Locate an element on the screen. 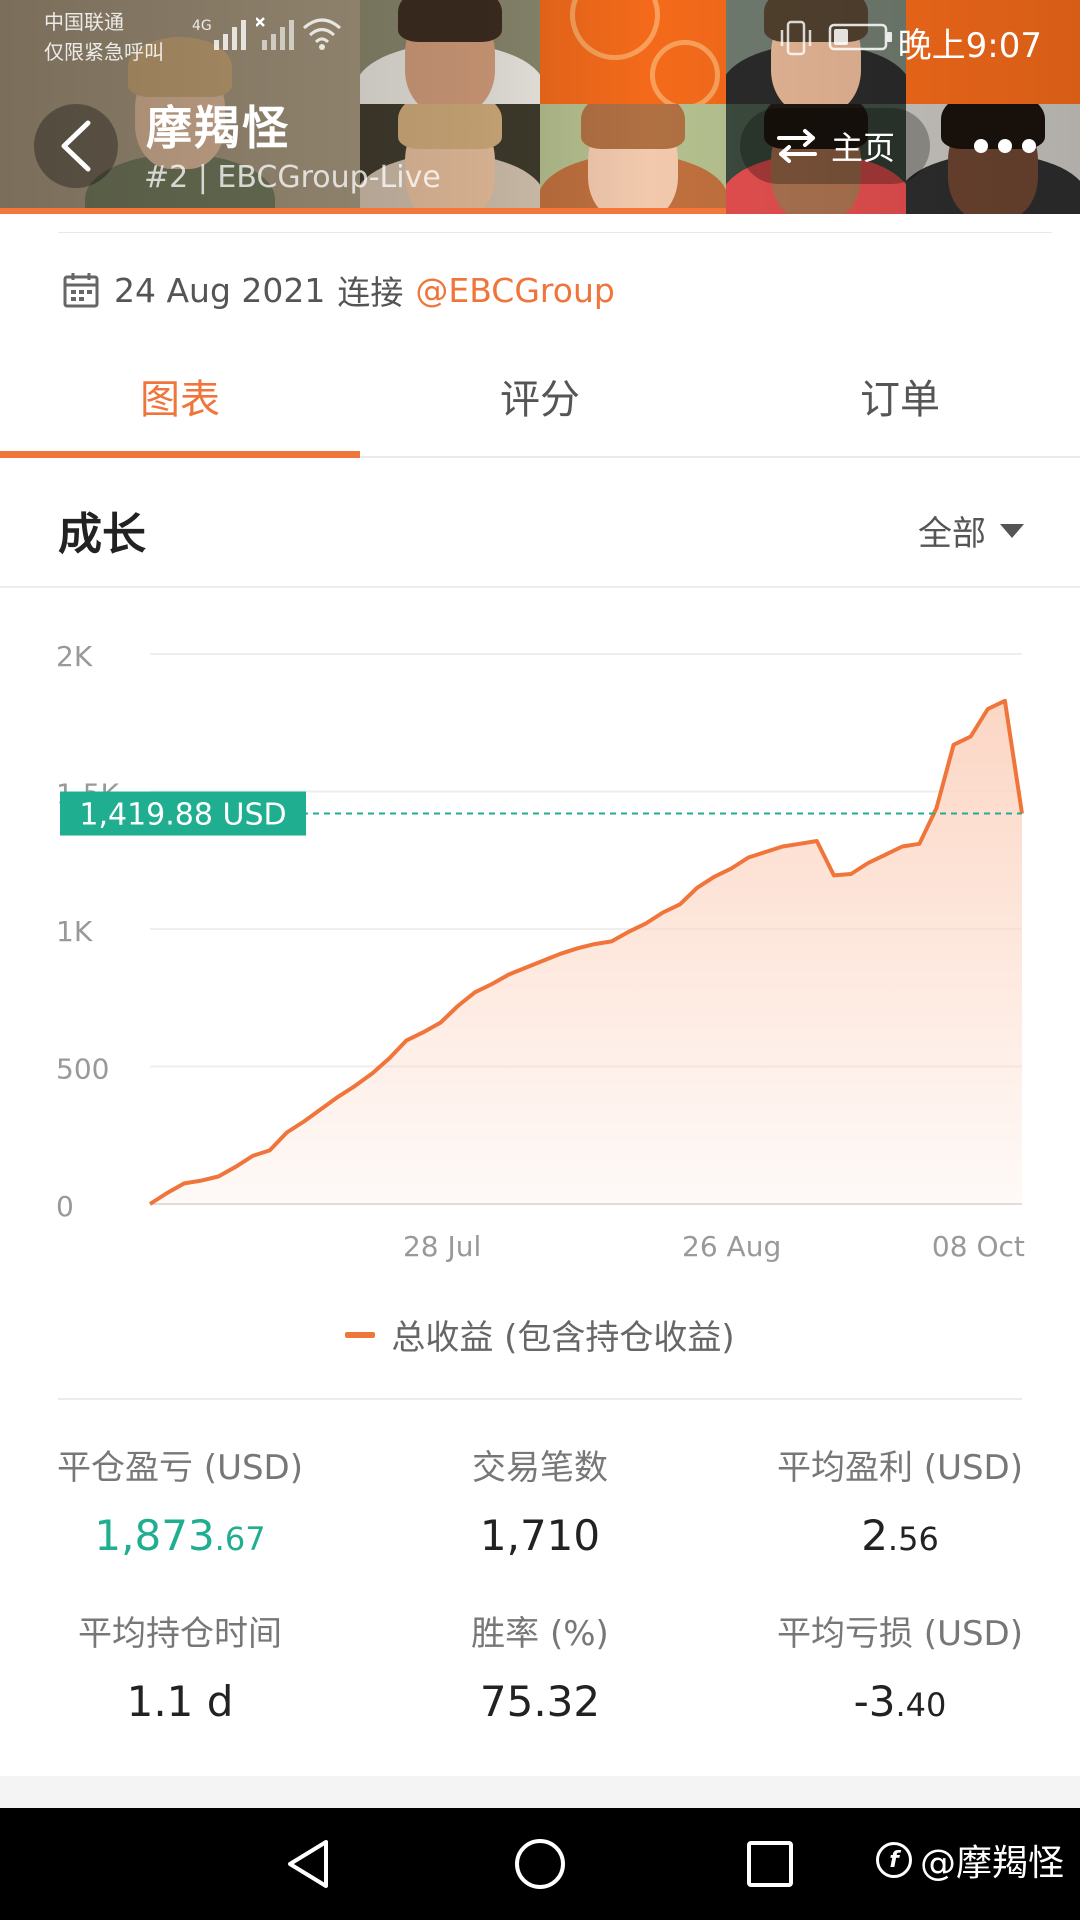  tab-bar: 图表 评分 订单 is located at coordinates (540, 409).